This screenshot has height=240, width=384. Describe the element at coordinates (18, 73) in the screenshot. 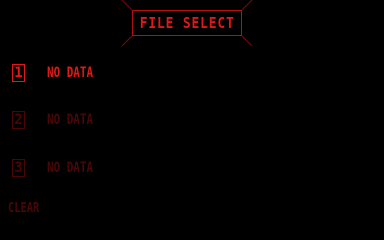

I see `slot-number-1: 1` at that location.